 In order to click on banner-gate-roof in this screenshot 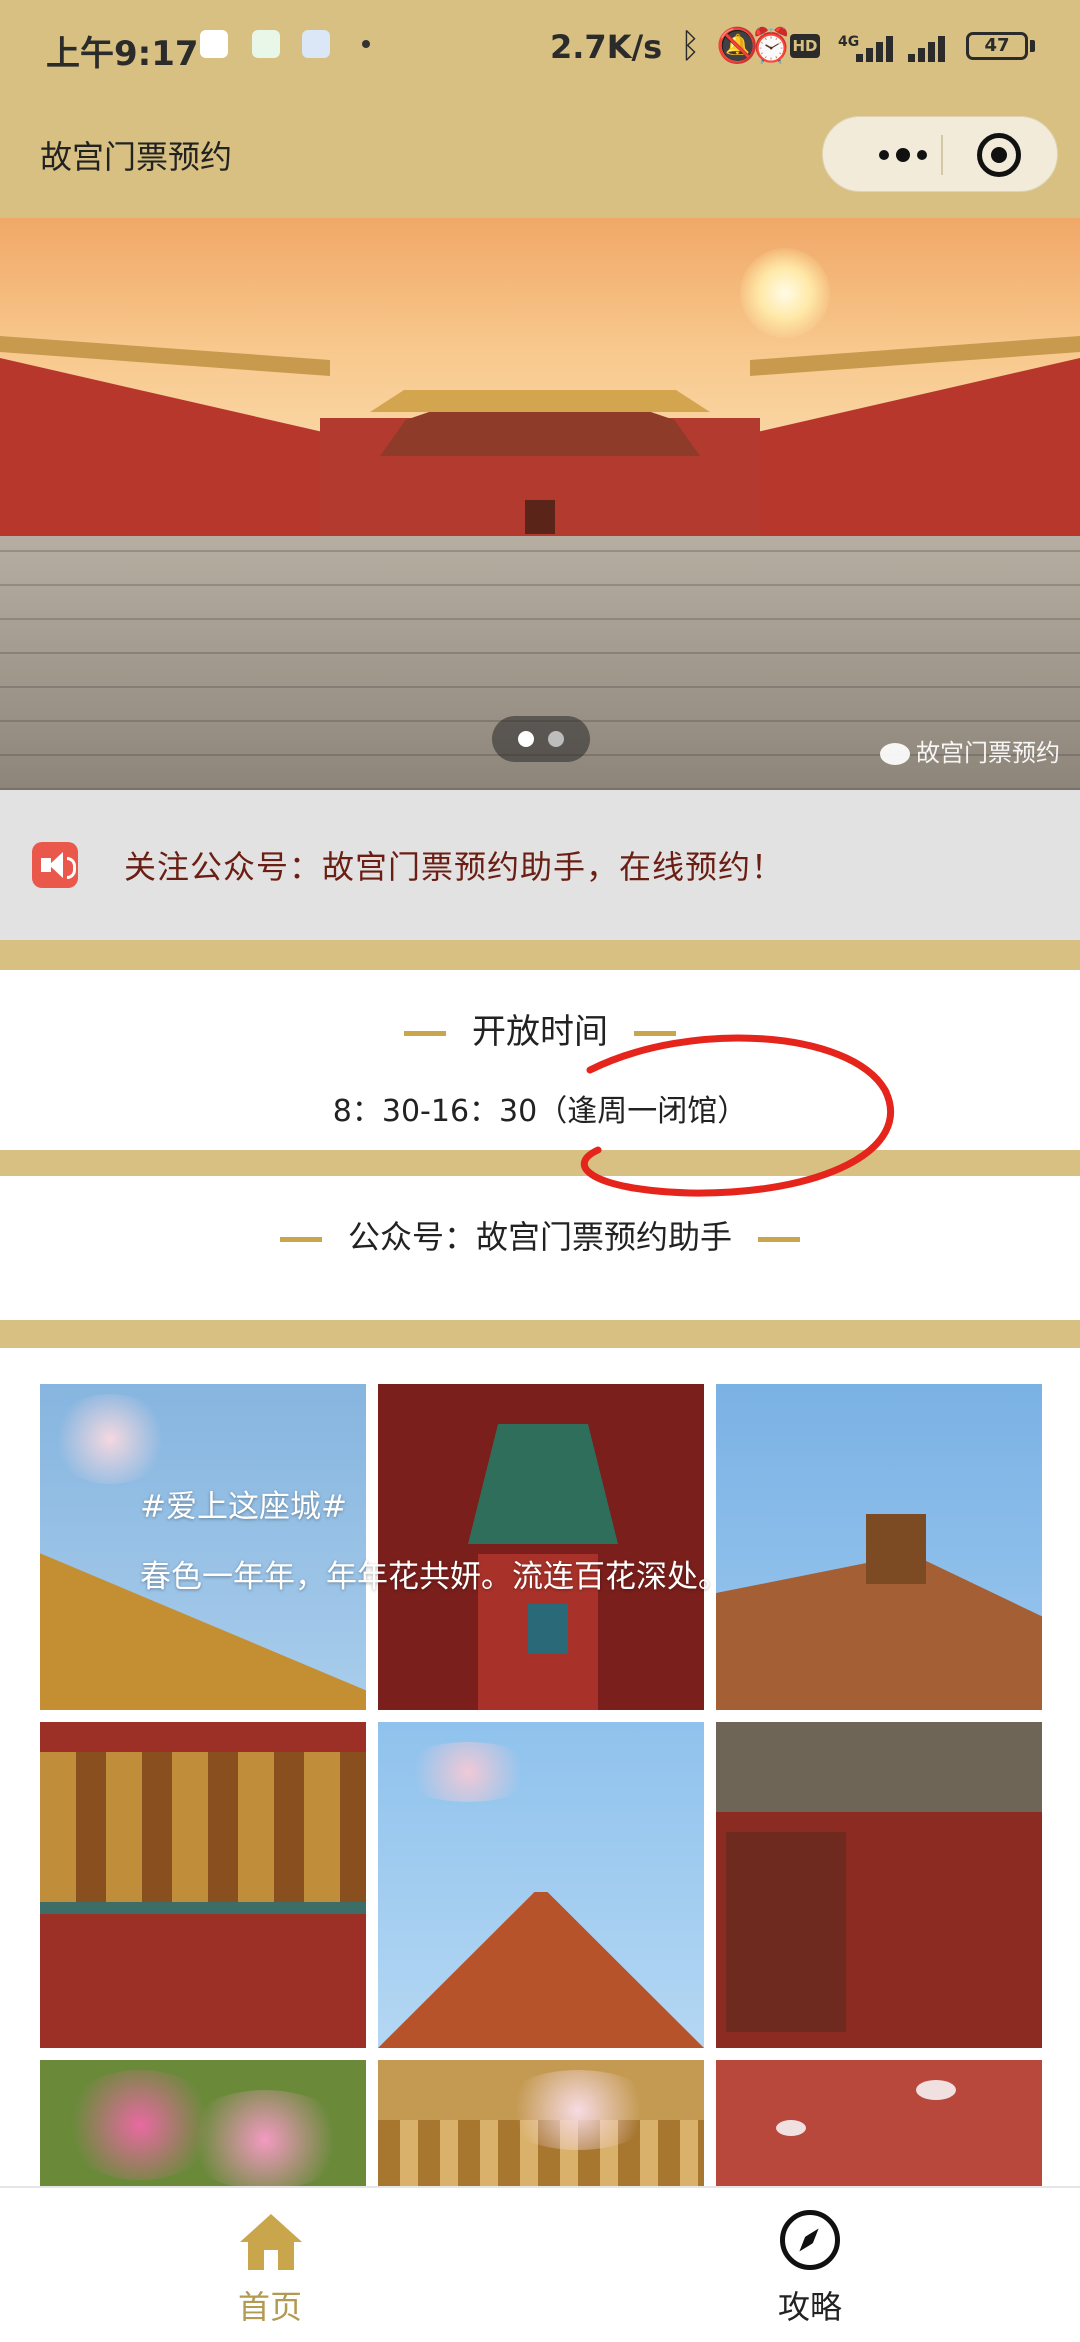, I will do `click(540, 401)`.